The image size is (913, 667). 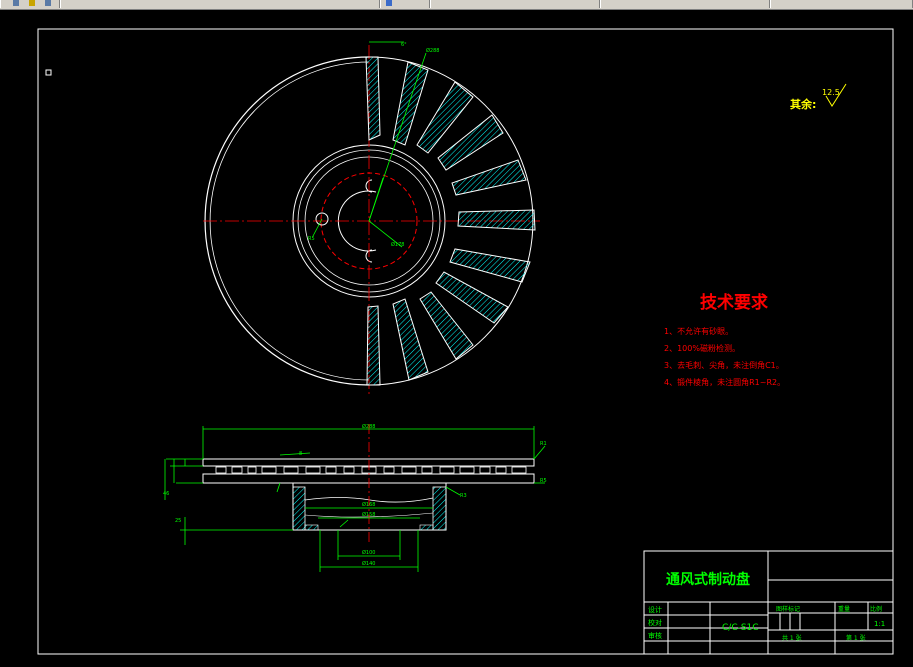 What do you see at coordinates (368, 478) in the screenshot?
I see `plate-bottom` at bounding box center [368, 478].